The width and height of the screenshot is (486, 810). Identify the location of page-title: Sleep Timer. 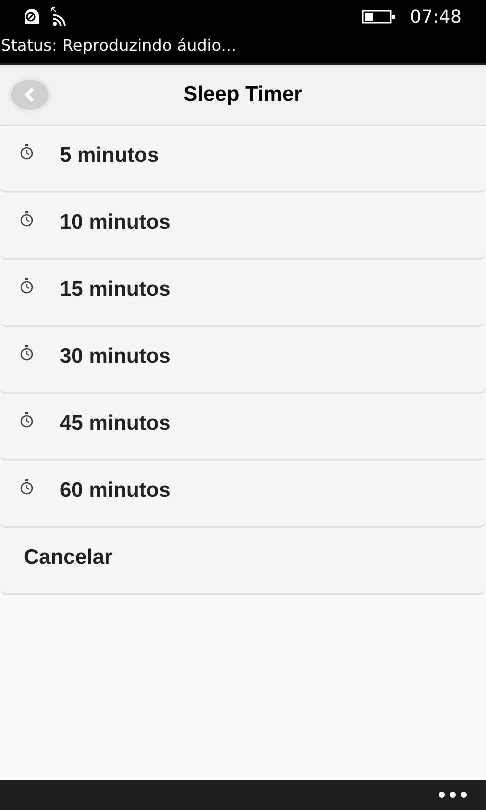
(243, 95).